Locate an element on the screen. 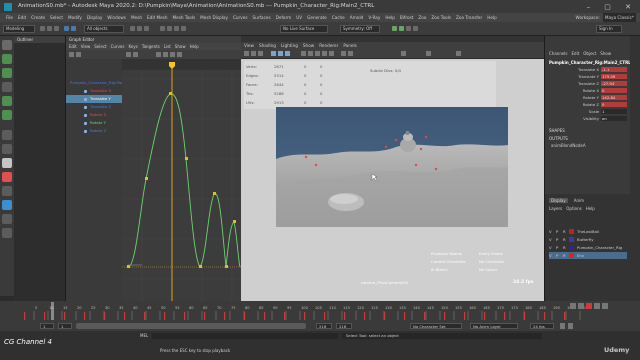  menu-generate: Generate is located at coordinates (317, 17).